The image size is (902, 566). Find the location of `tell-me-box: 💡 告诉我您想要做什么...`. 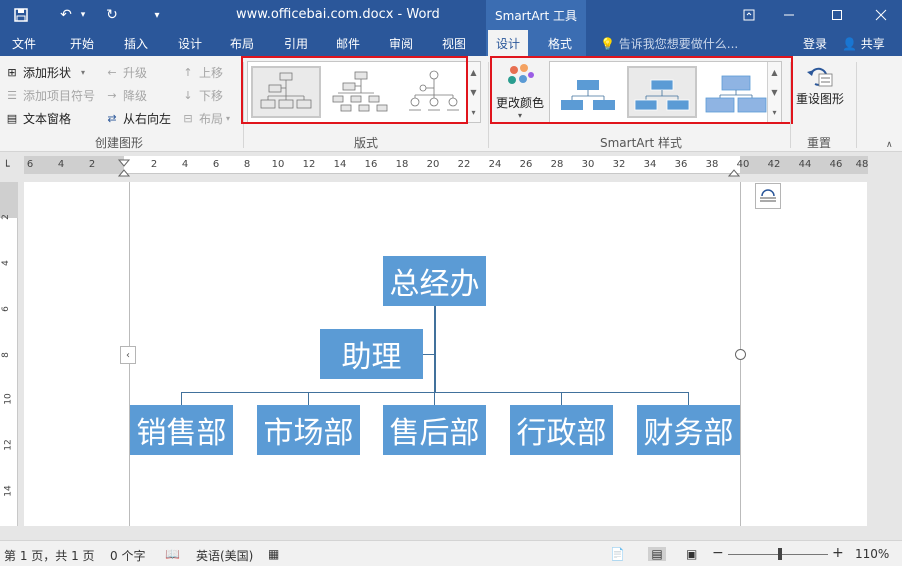

tell-me-box: 💡 告诉我您想要做什么... is located at coordinates (669, 43).